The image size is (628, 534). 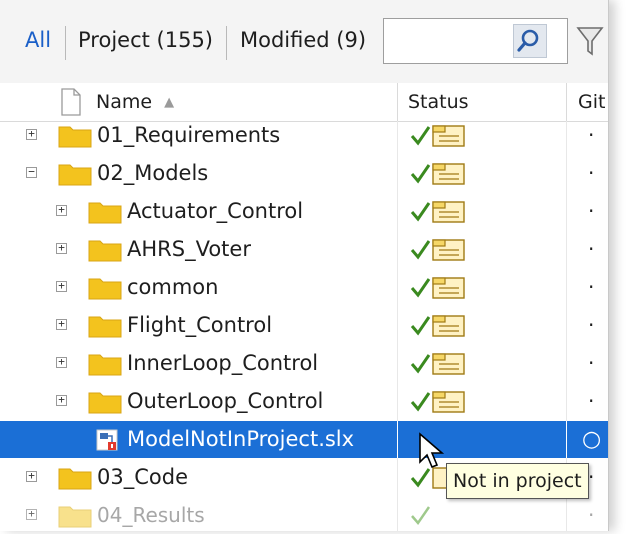 I want to click on filter-button, so click(x=590, y=41).